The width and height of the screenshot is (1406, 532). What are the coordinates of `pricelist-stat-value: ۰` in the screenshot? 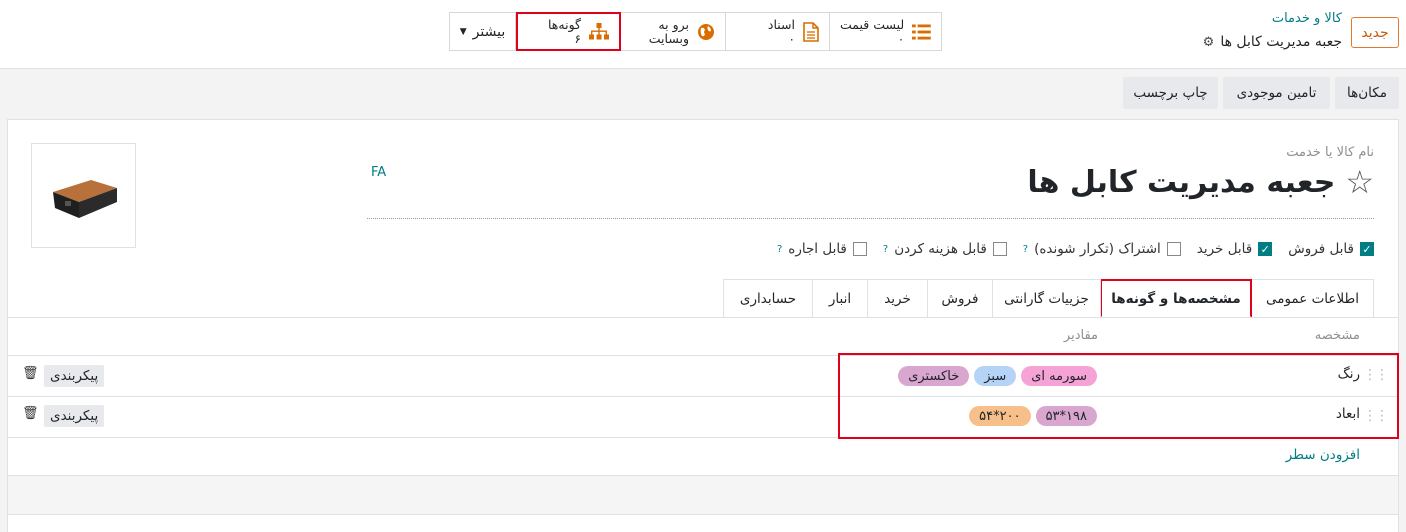 It's located at (901, 38).